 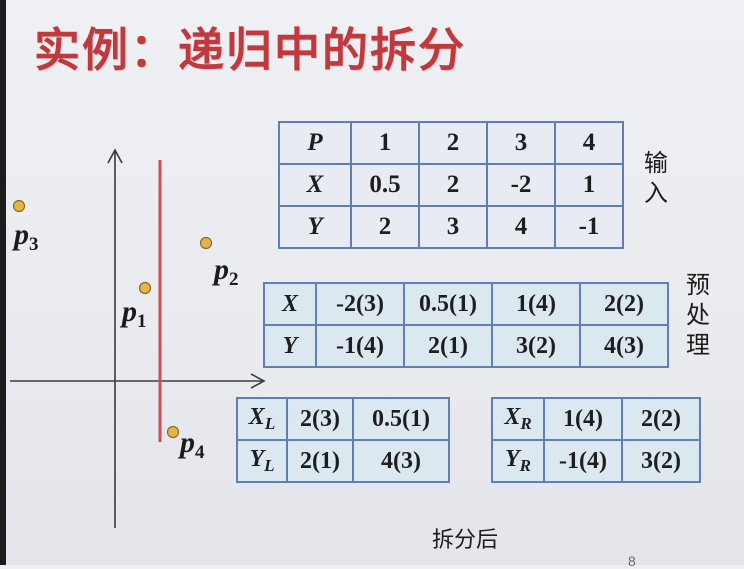 I want to click on left-split-table: XL 2(3) 0.5(1) YL 2(1) 4(3), so click(x=343, y=440).